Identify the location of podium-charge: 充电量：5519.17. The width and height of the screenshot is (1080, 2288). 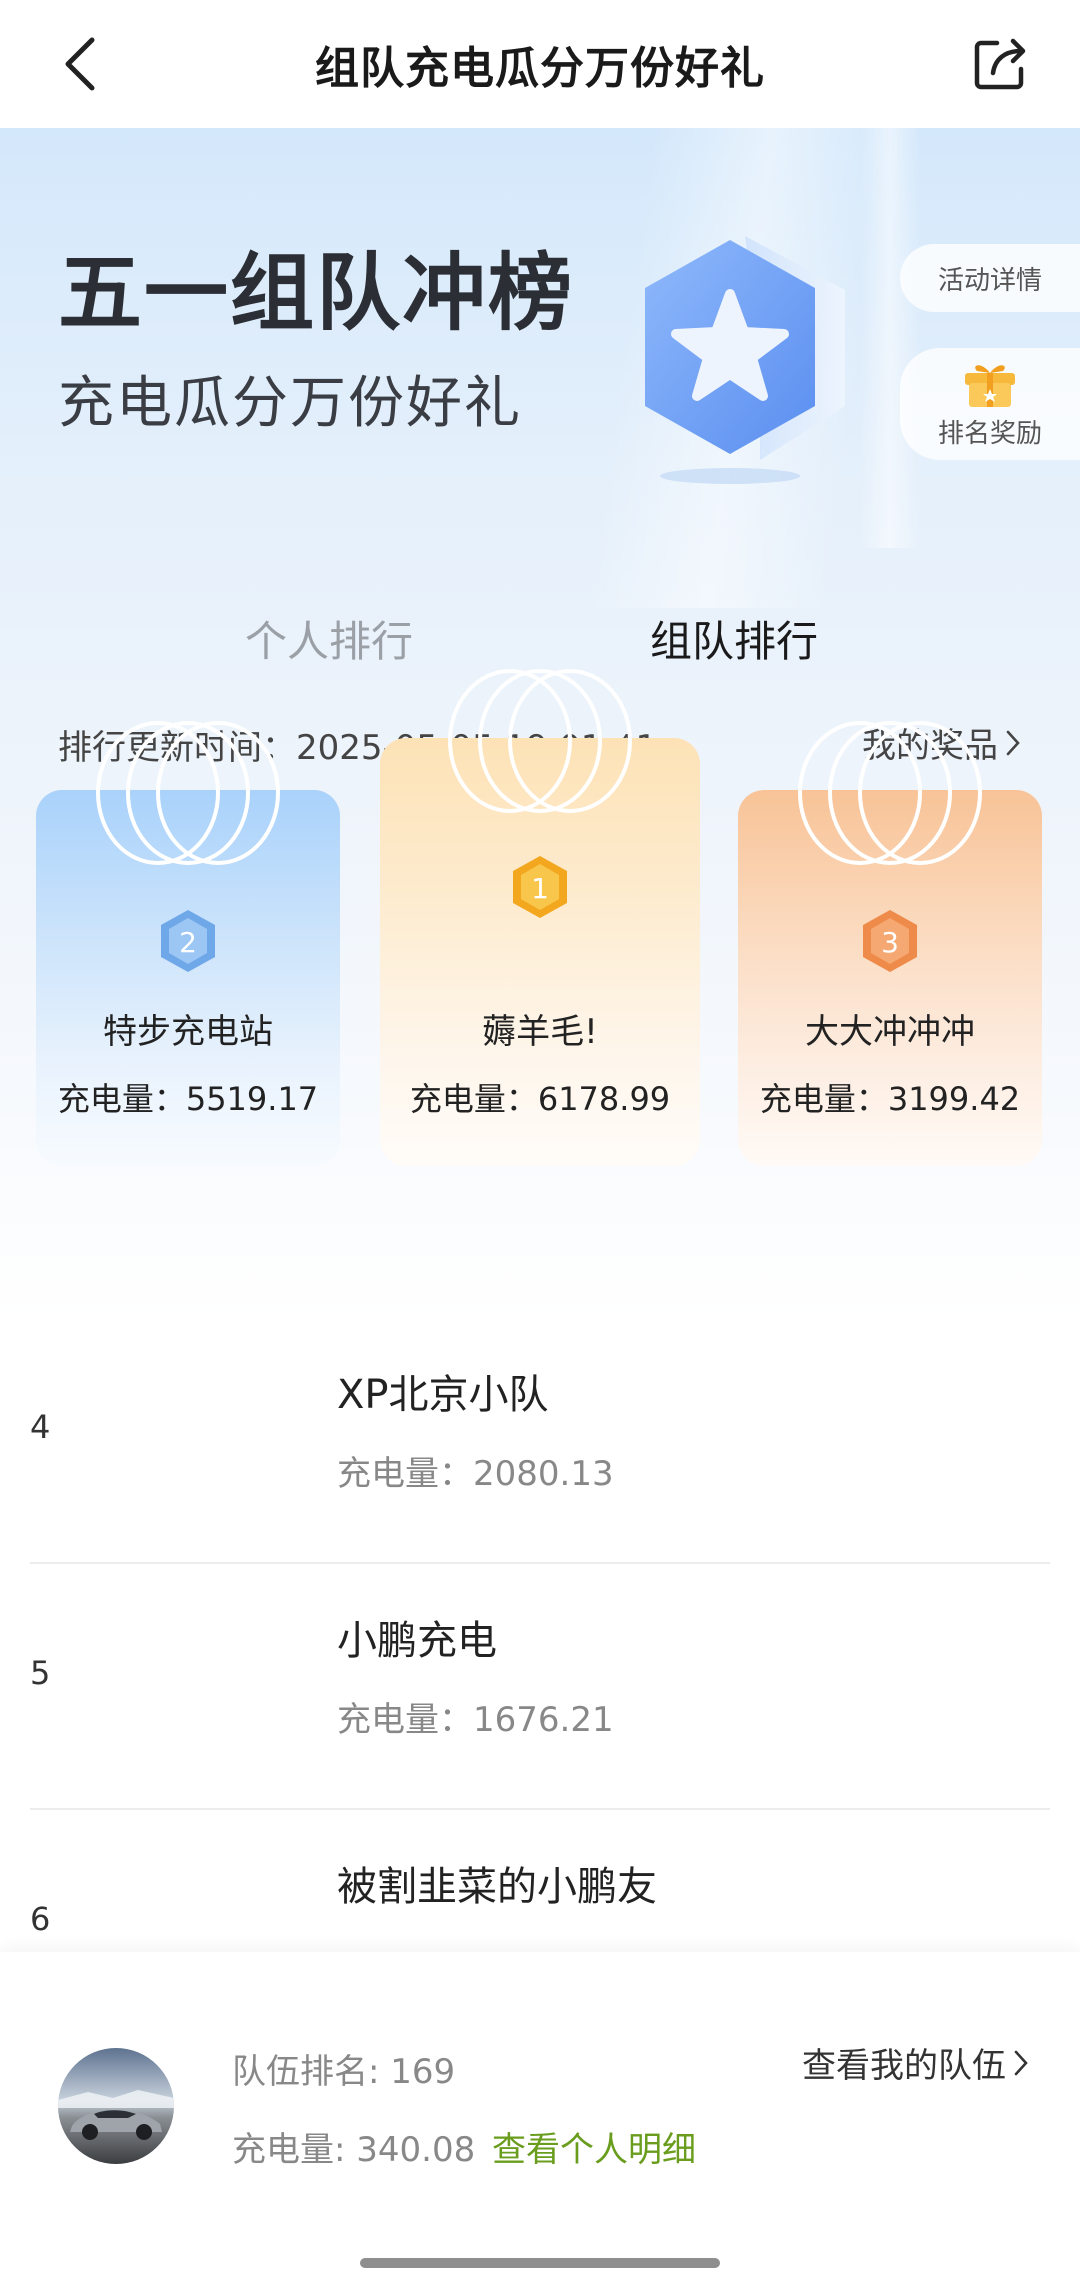
(188, 1099).